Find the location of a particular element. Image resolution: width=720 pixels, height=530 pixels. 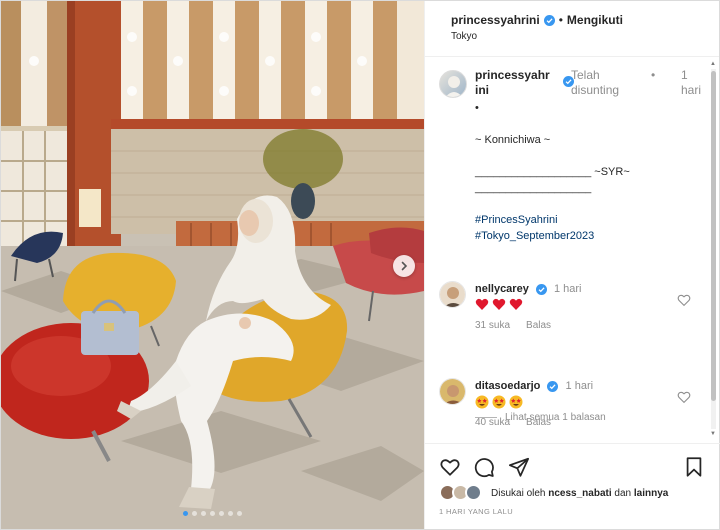

hashtag-link: #PrincesSyahrini is located at coordinates (590, 220).